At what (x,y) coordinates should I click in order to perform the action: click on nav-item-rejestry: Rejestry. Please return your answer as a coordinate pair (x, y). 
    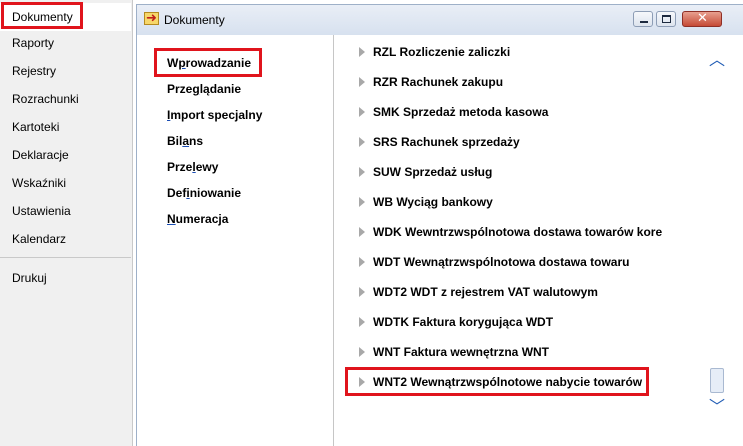
    Looking at the image, I should click on (65, 71).